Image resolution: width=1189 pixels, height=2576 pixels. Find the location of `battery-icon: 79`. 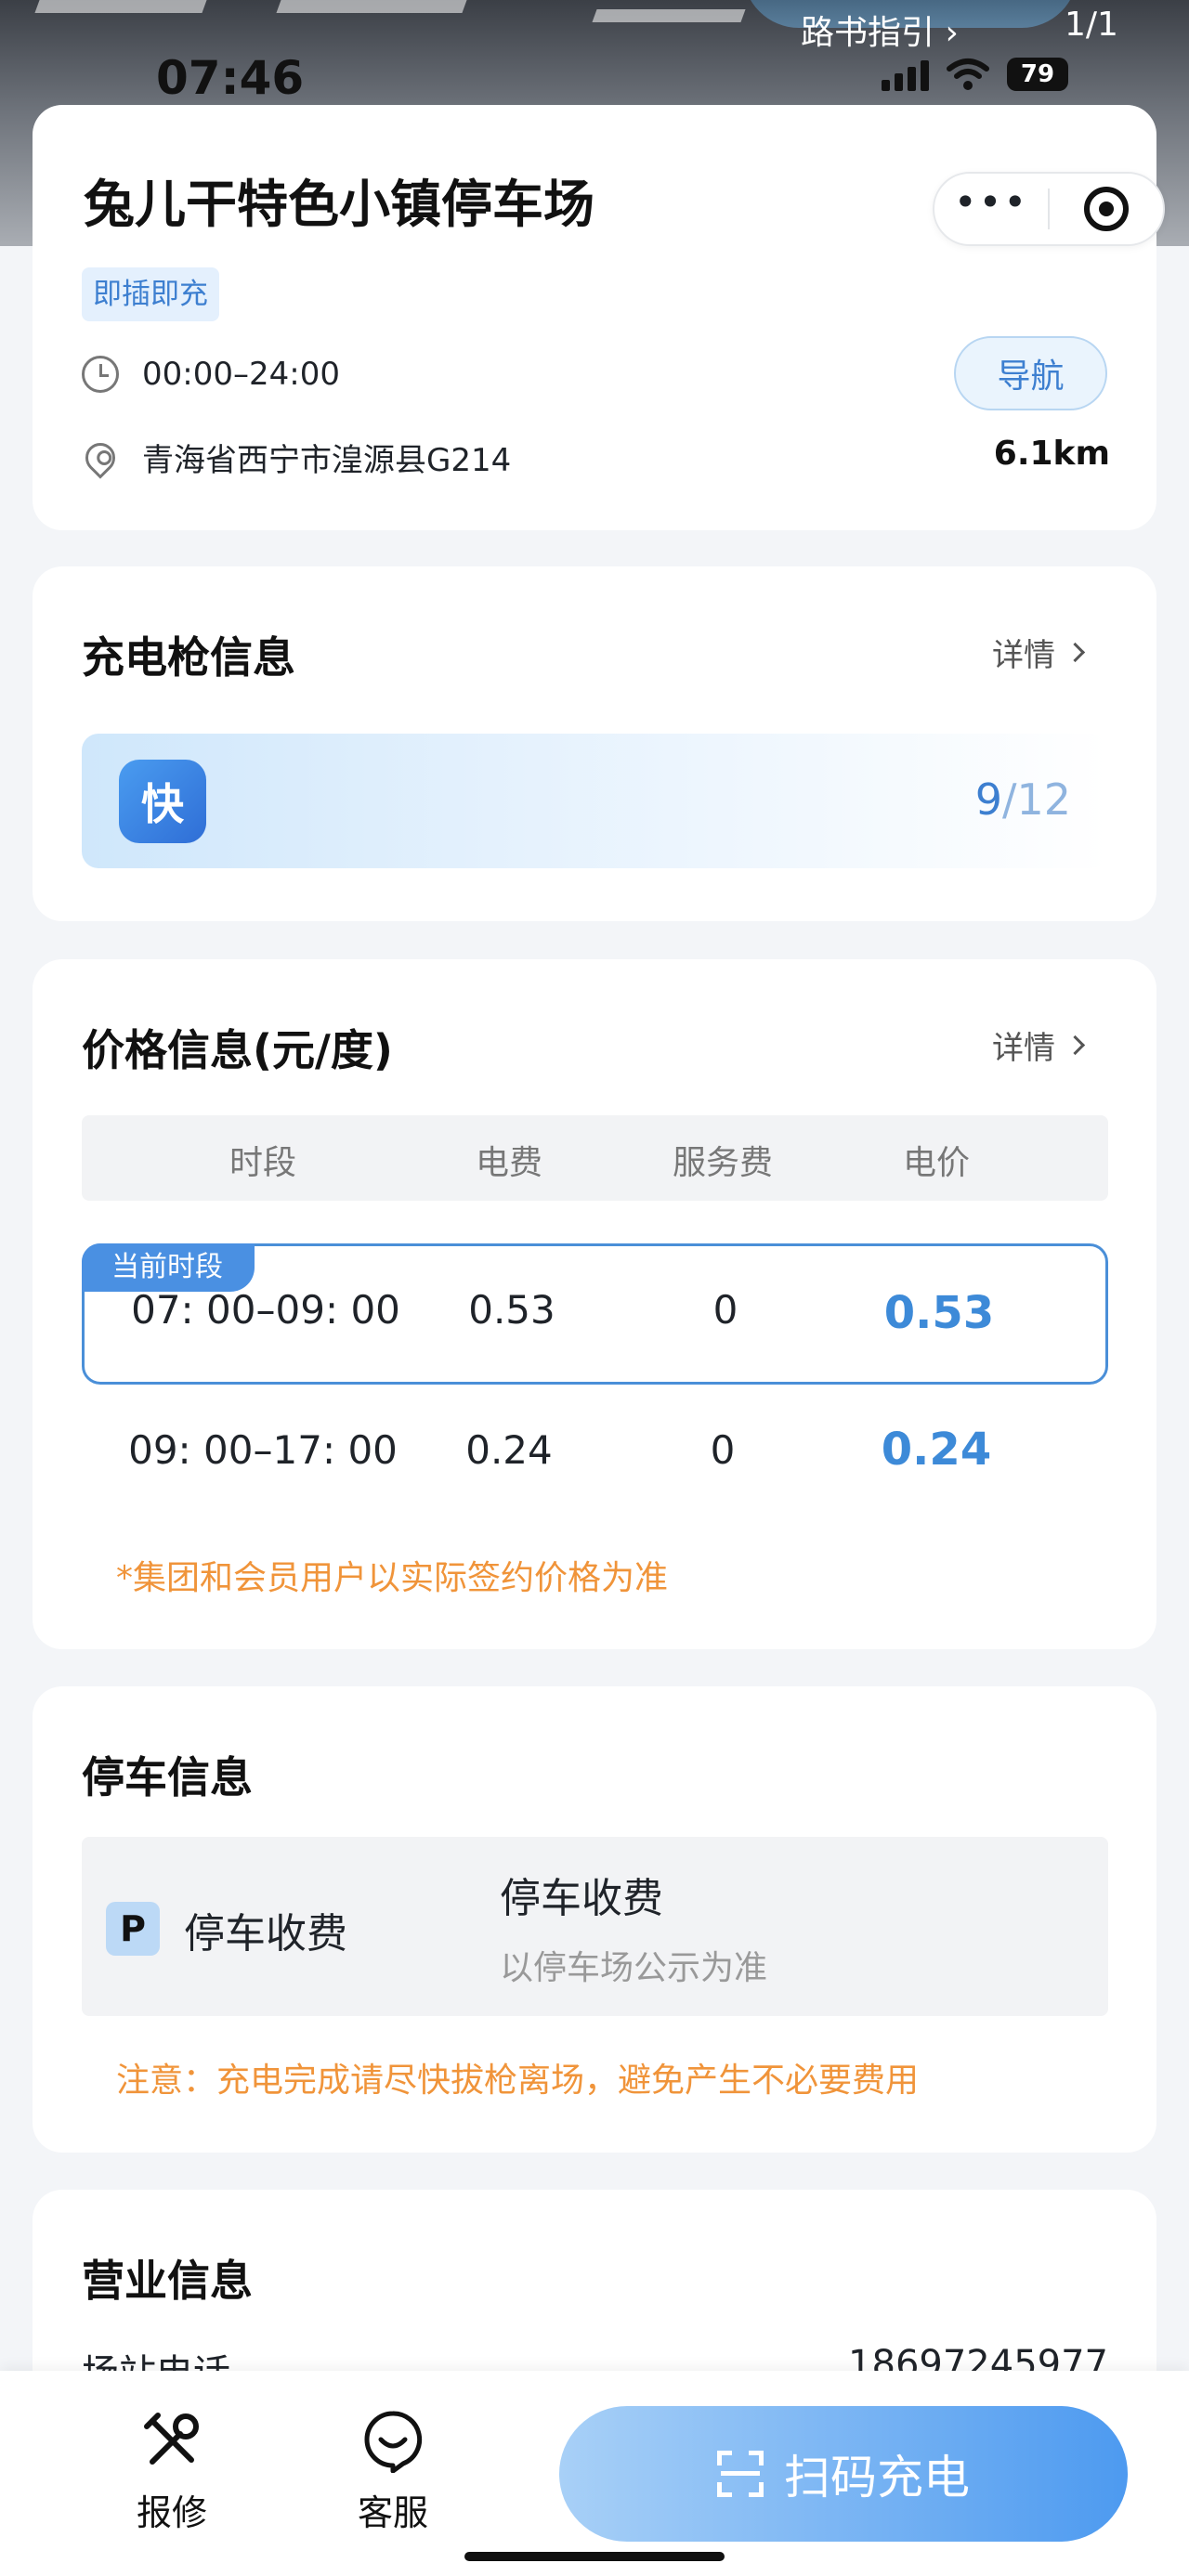

battery-icon: 79 is located at coordinates (1037, 75).